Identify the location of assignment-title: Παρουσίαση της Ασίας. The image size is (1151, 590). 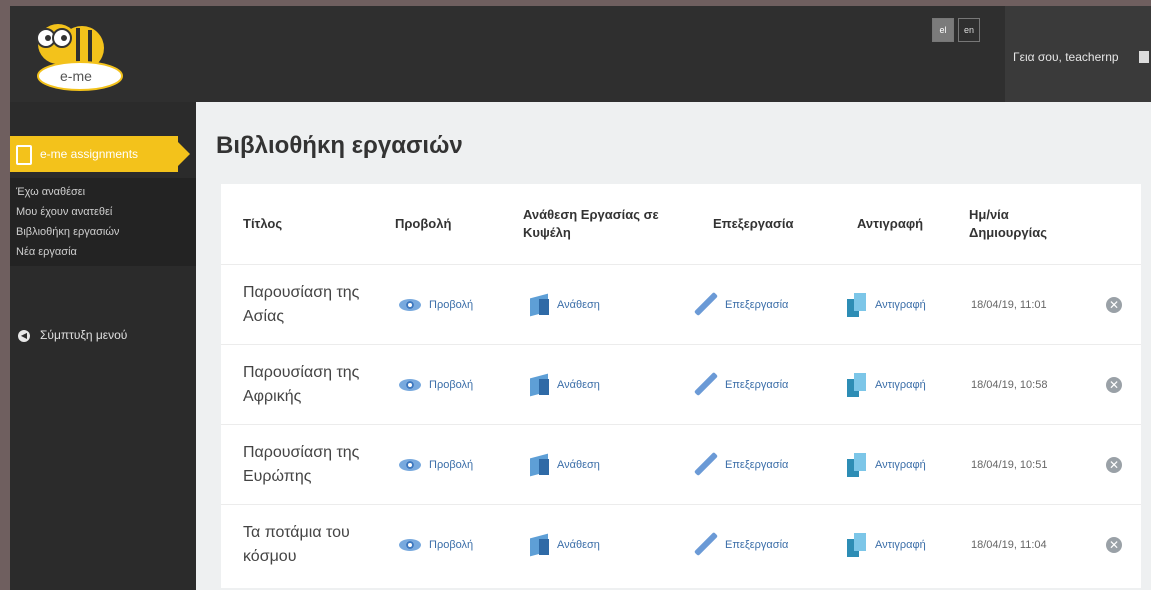
(301, 304).